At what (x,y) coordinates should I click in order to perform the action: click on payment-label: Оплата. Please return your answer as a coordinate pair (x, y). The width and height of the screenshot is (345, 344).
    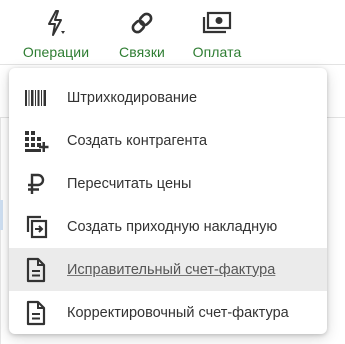
    Looking at the image, I should click on (217, 52).